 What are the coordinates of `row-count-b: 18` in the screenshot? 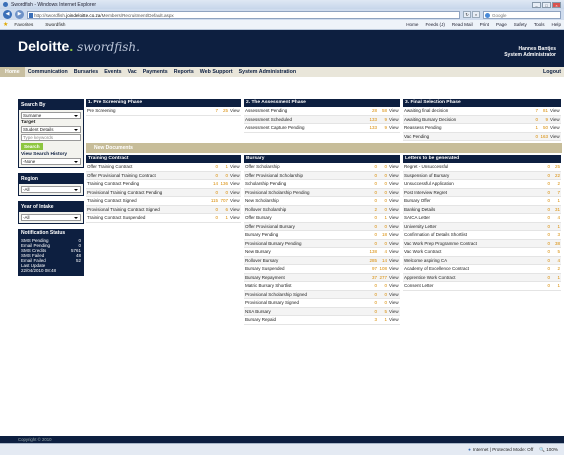 It's located at (383, 235).